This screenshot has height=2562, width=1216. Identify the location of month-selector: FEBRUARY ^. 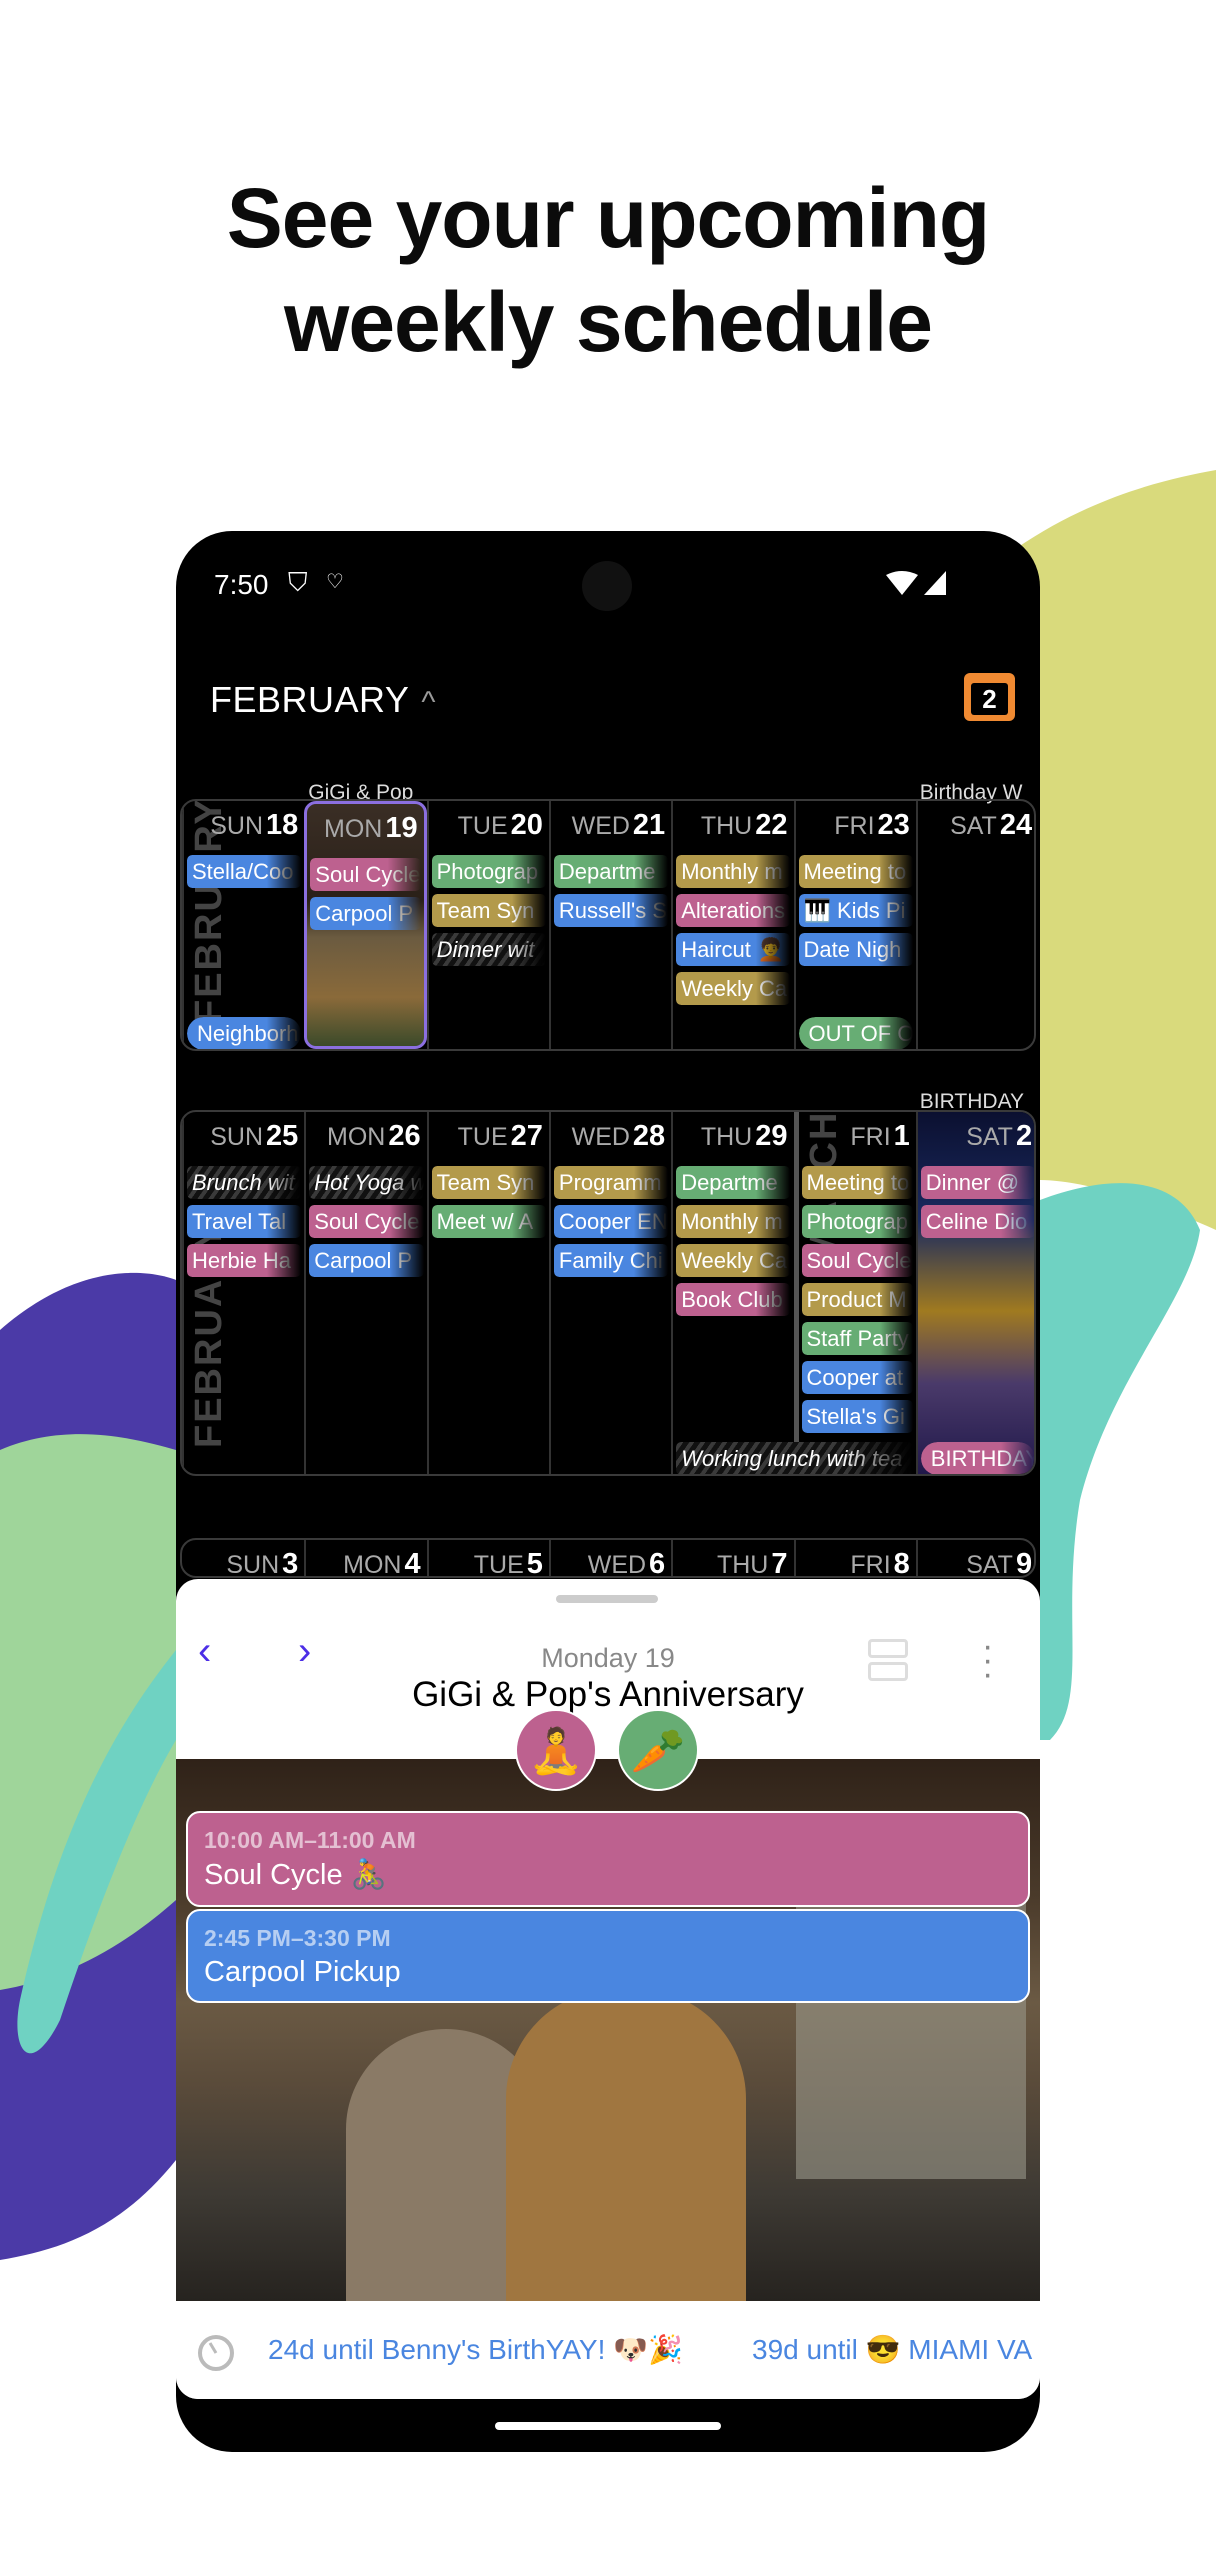
(323, 700).